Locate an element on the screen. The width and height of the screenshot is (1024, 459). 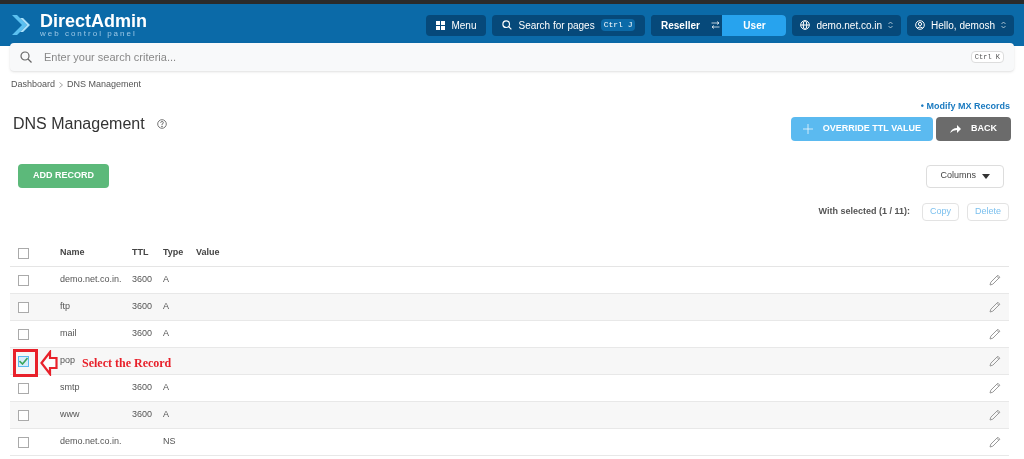
table-cell: www is located at coordinates (70, 414).